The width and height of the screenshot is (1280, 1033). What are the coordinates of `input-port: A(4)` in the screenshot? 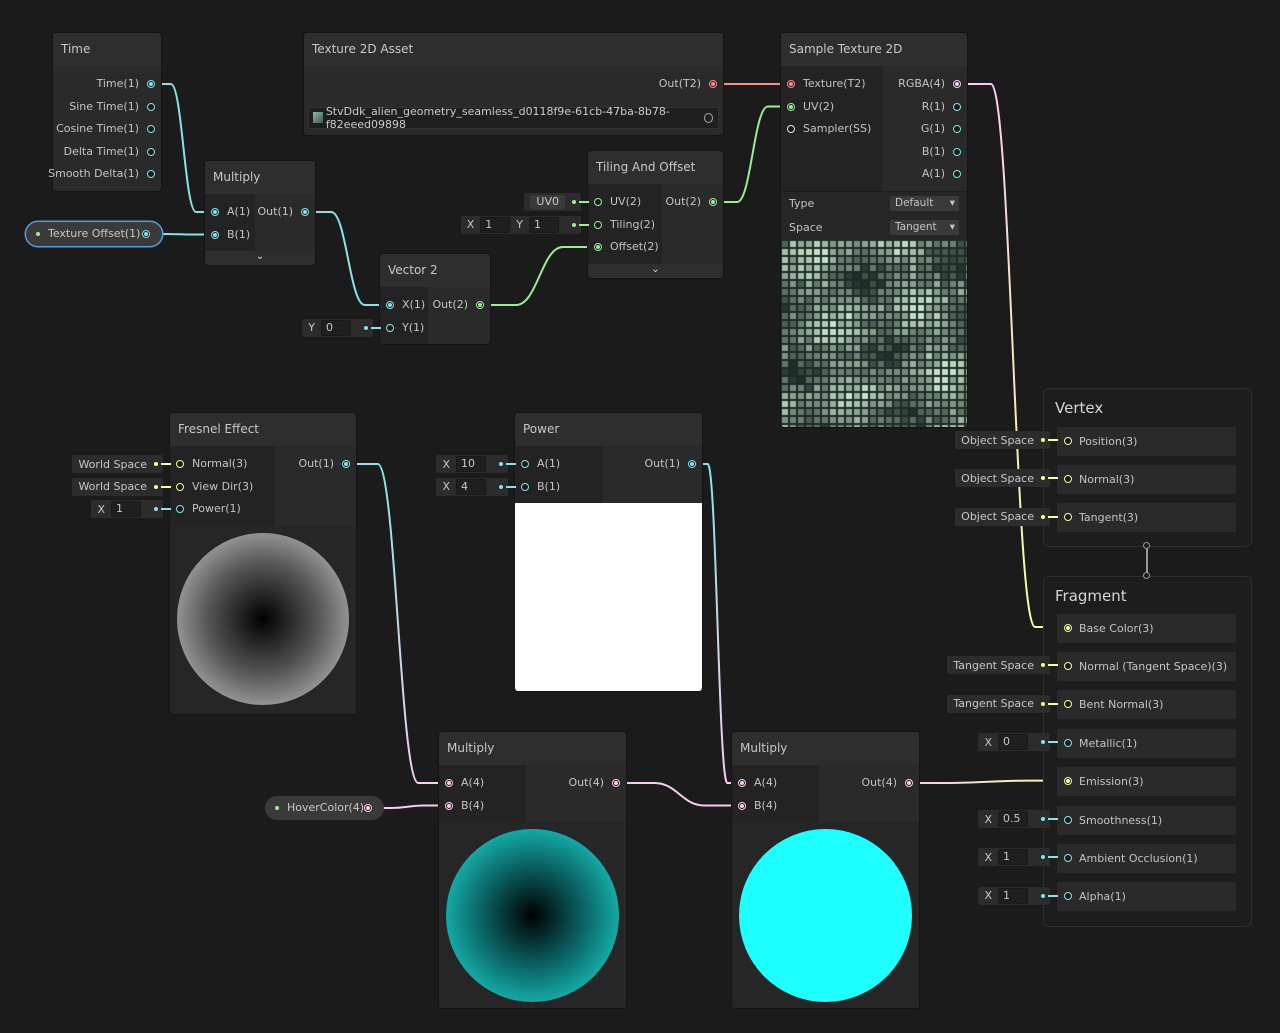 It's located at (461, 783).